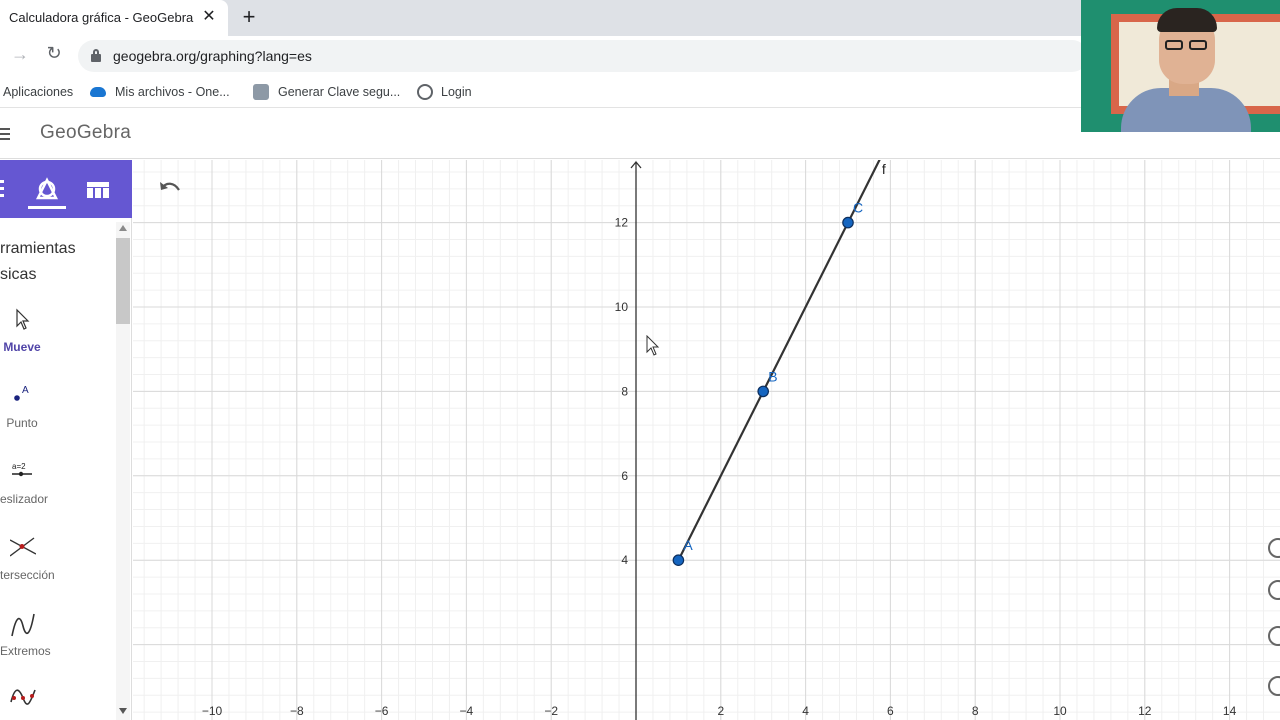 The width and height of the screenshot is (1280, 720). What do you see at coordinates (57, 343) in the screenshot?
I see `tool-move: Mueve` at bounding box center [57, 343].